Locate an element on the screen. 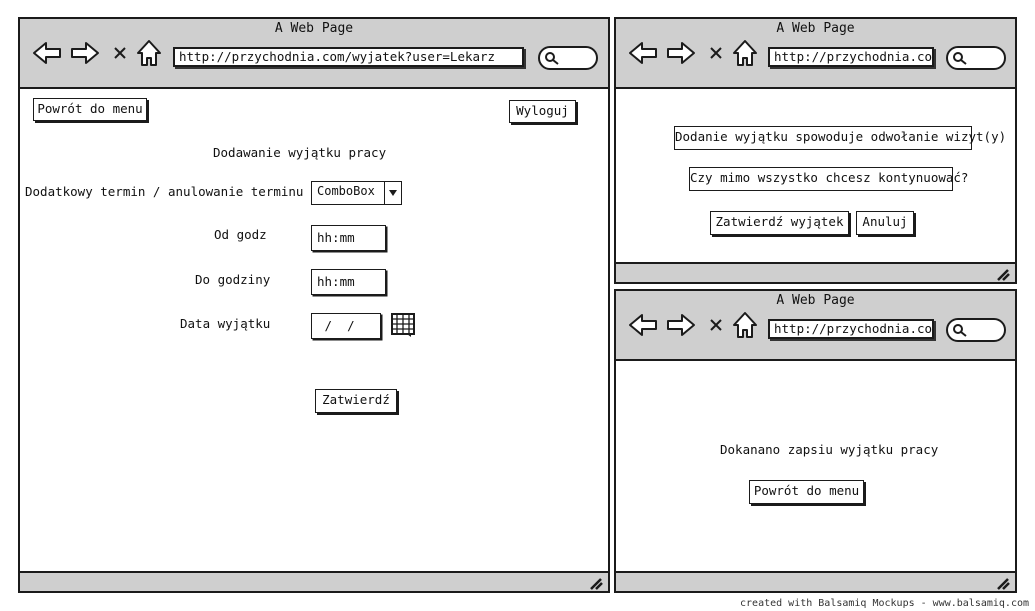  address-bar: http://przychodnia.com/z is located at coordinates (851, 329).